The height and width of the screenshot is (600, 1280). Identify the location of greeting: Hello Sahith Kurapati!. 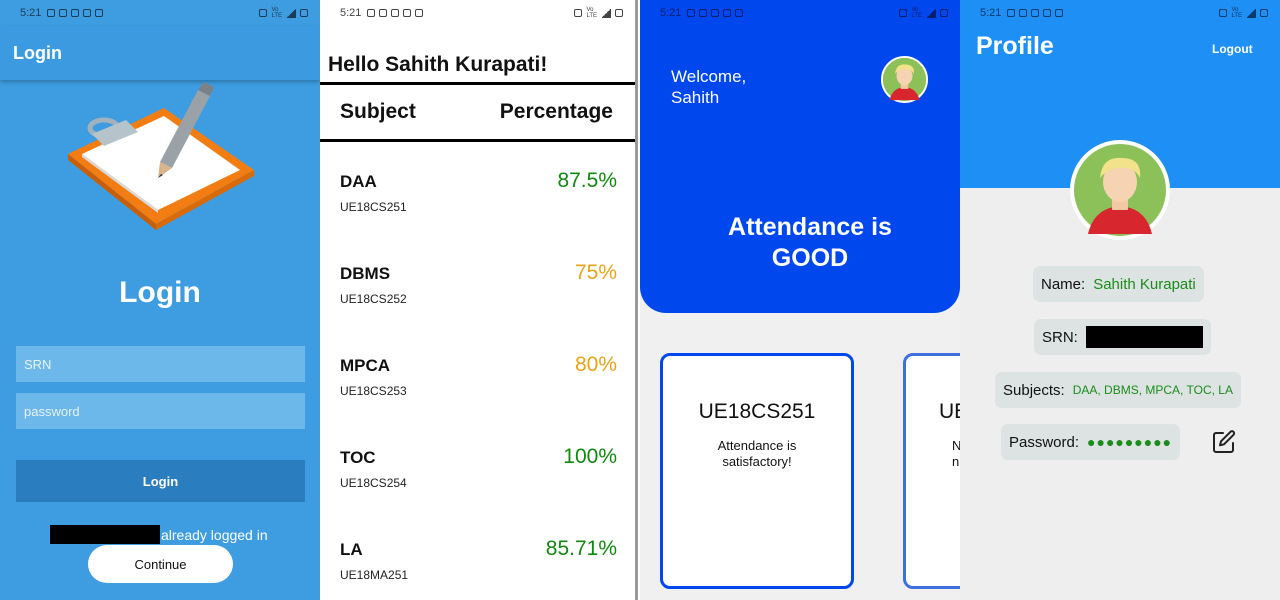
(438, 64).